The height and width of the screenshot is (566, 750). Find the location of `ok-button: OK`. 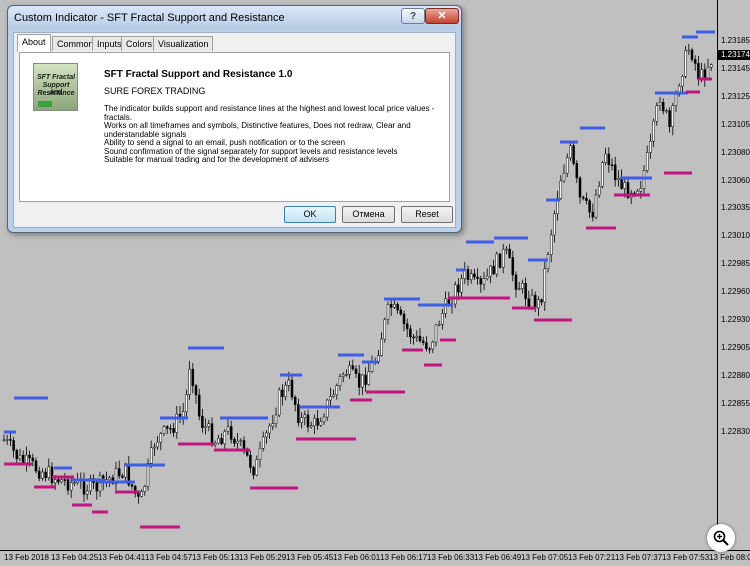

ok-button: OK is located at coordinates (310, 214).